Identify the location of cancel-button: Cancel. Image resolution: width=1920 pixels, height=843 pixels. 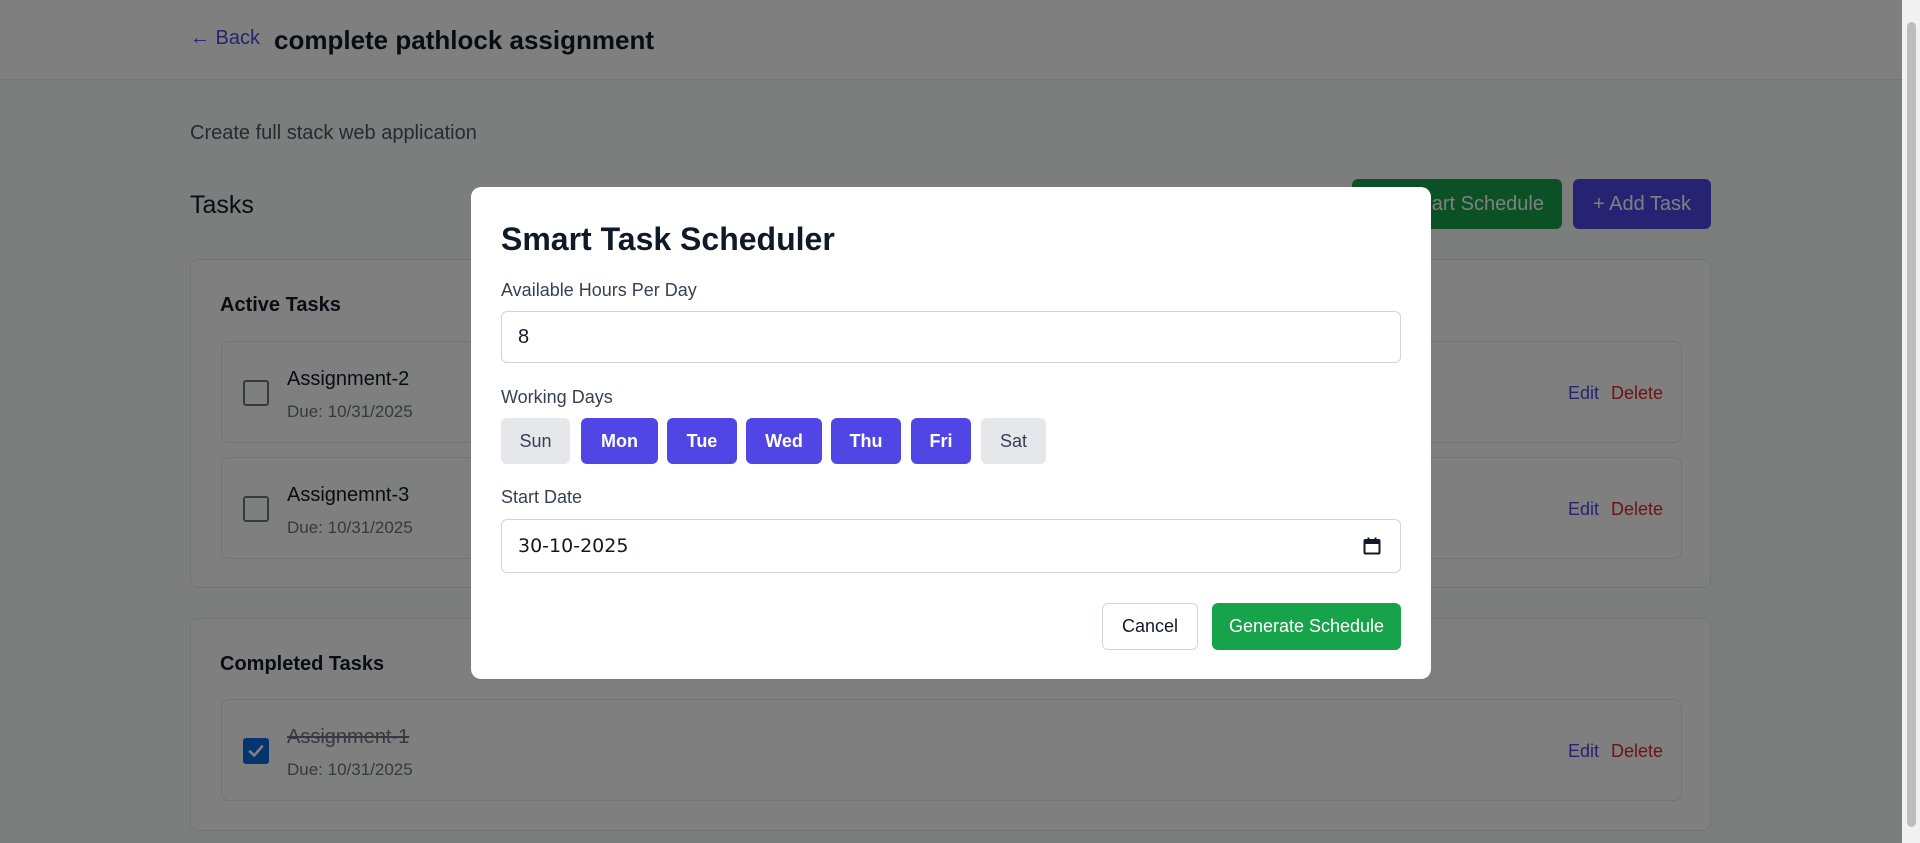
(1150, 626).